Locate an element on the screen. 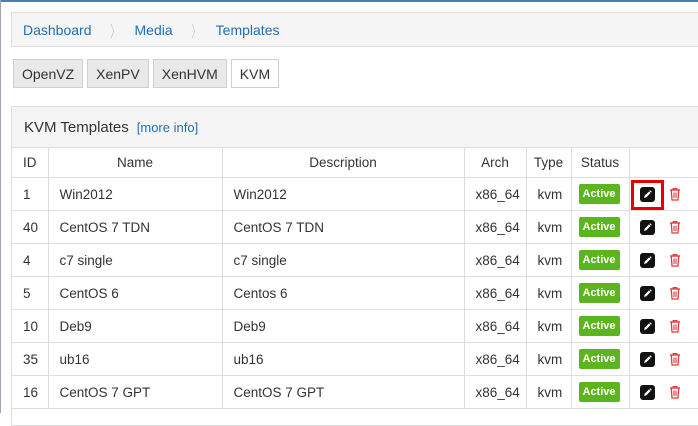  table-row: 1 Win2012 Win2012 x86_64 kvm Active is located at coordinates (355, 194).